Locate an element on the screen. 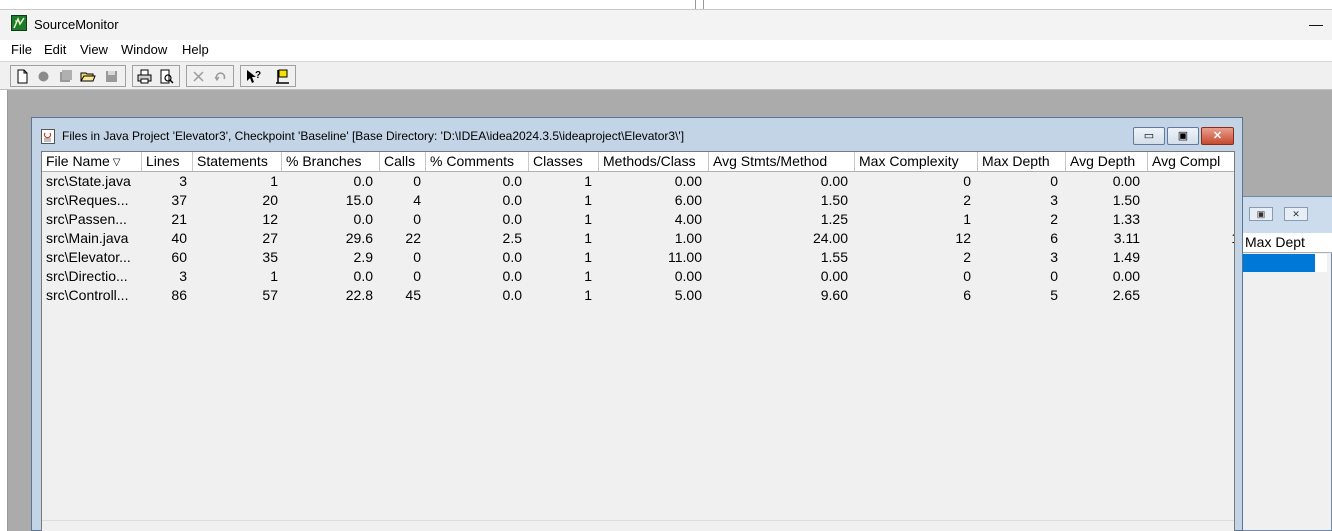 The image size is (1332, 531). menu-file: File is located at coordinates (21, 49).